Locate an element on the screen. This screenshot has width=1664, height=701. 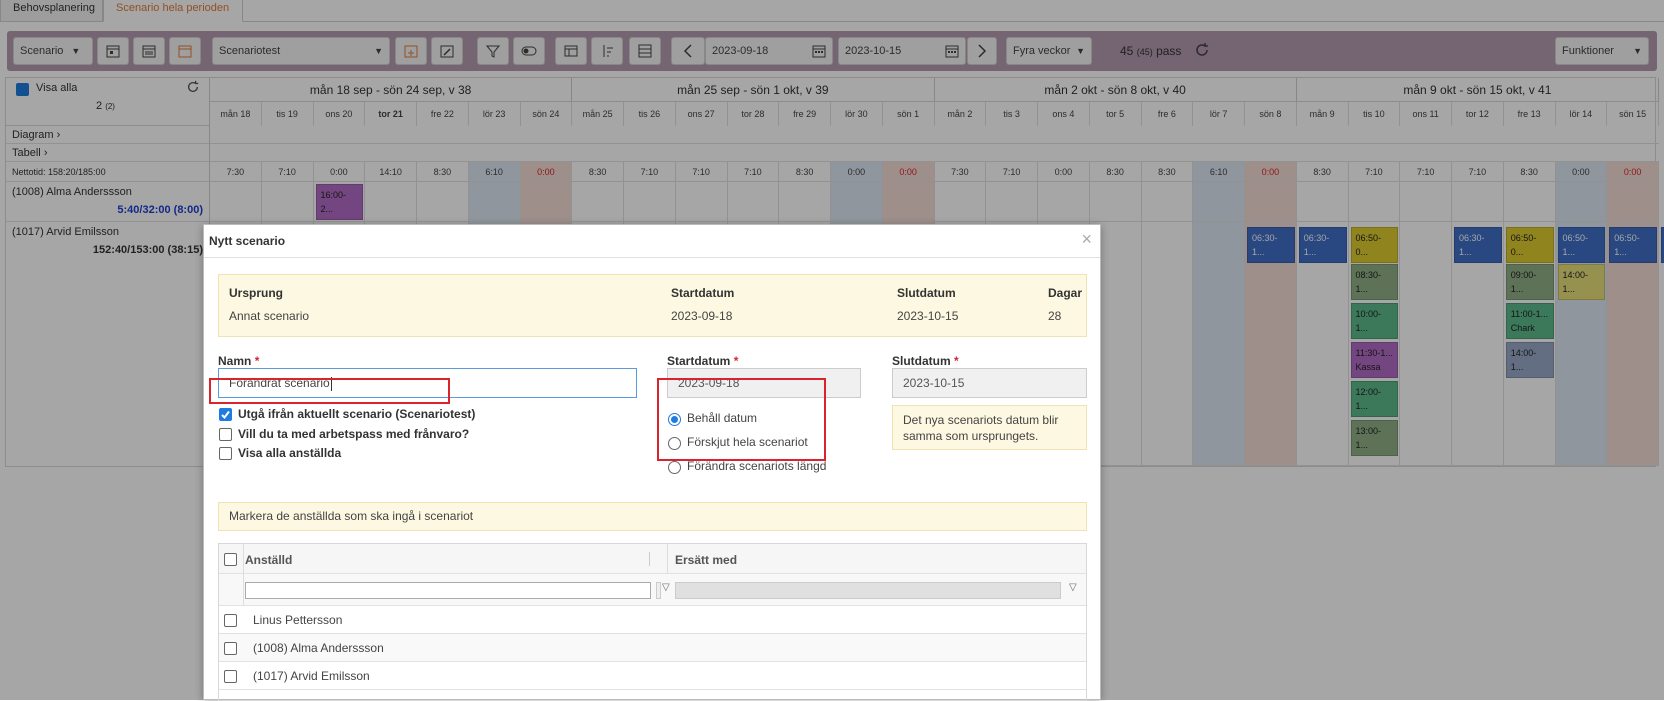
show-all-employees-label: Visa alla anställda is located at coordinates (290, 453).